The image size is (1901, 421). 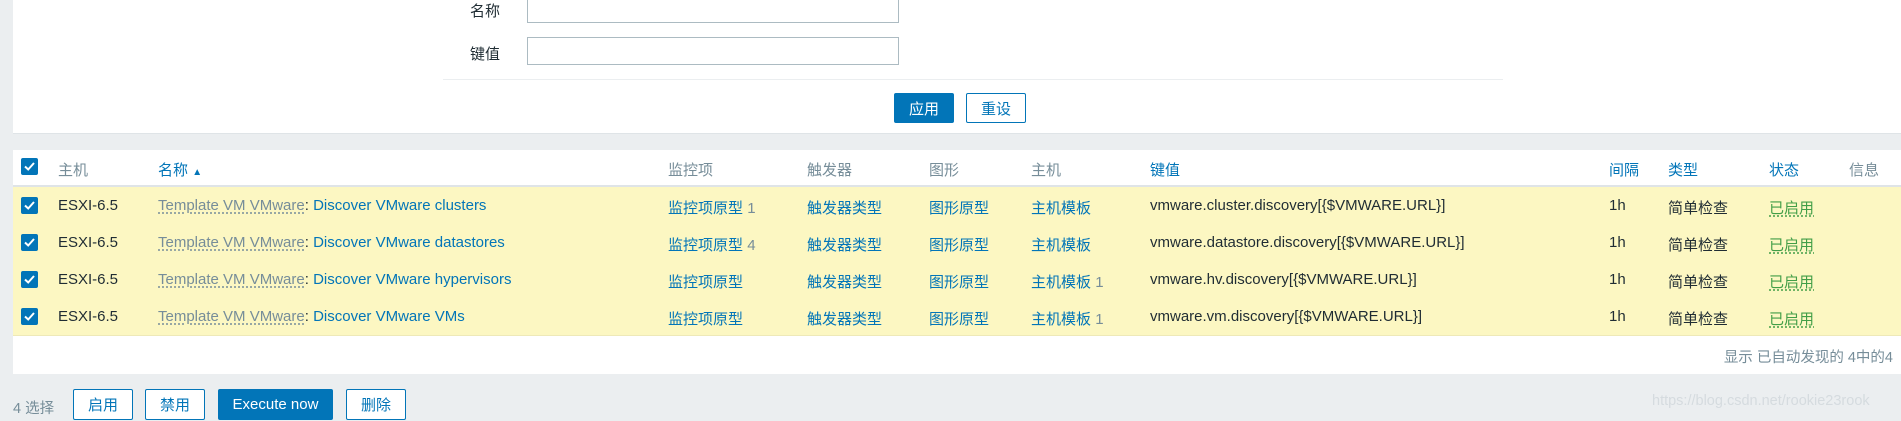 What do you see at coordinates (34, 409) in the screenshot?
I see `selected-count: 4 选择` at bounding box center [34, 409].